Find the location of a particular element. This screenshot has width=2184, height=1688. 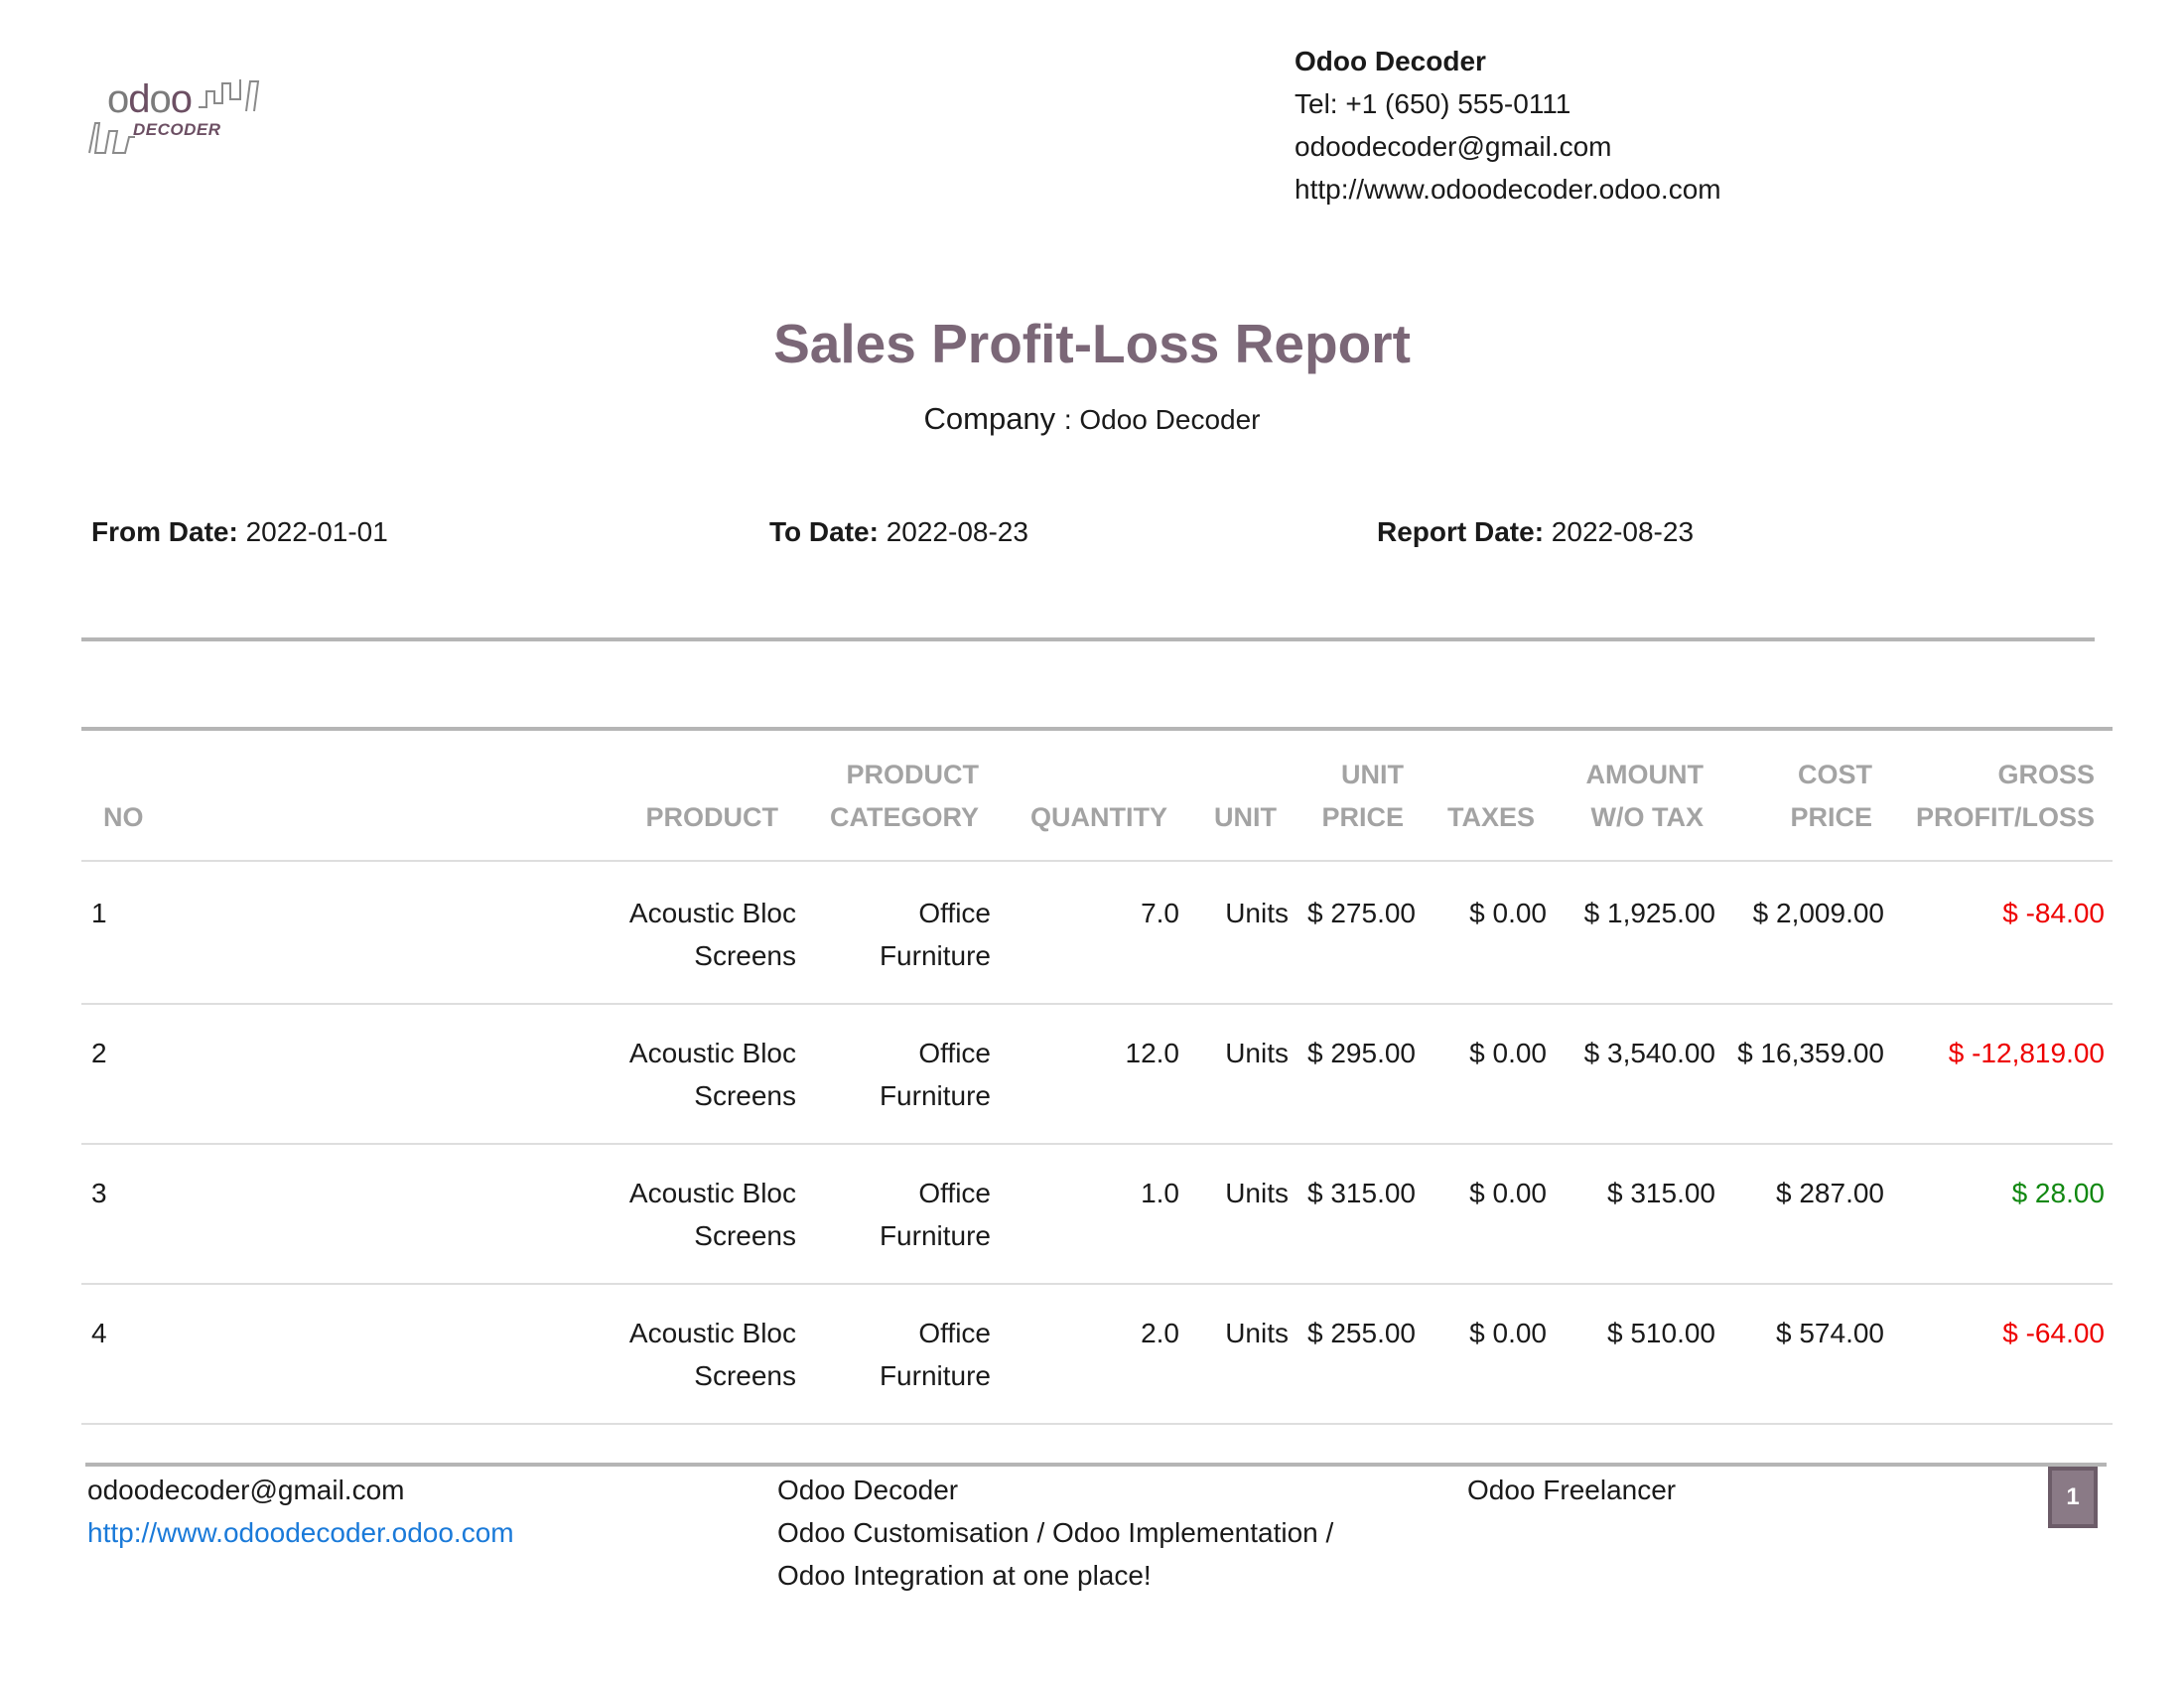

cell-amount: $ 1,925.00 is located at coordinates (1649, 913).